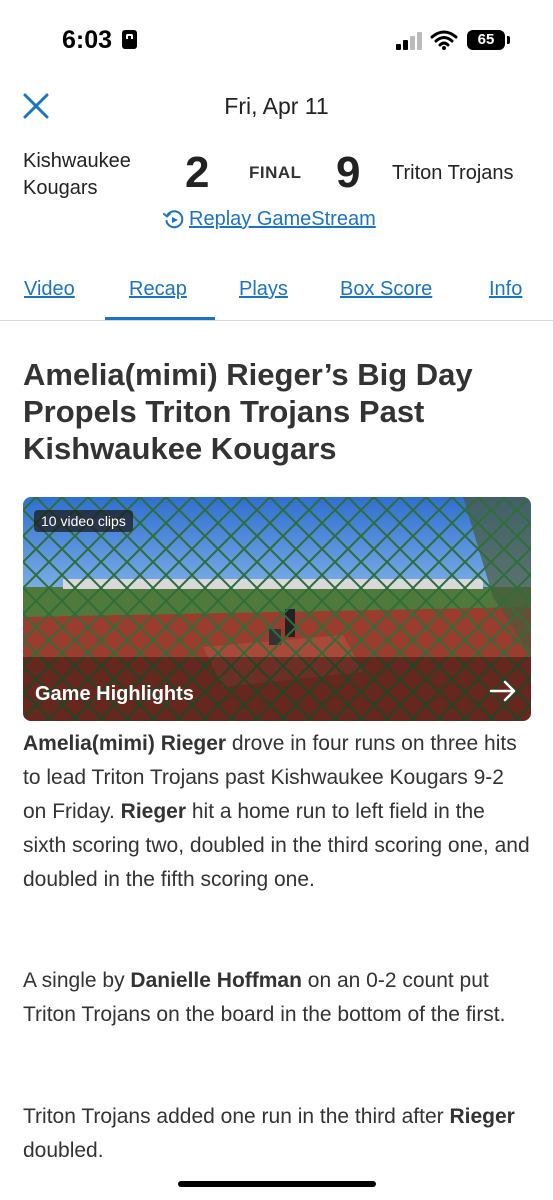 Image resolution: width=553 pixels, height=1200 pixels. Describe the element at coordinates (77, 161) in the screenshot. I see `away-team-line1: Kishwaukee` at that location.